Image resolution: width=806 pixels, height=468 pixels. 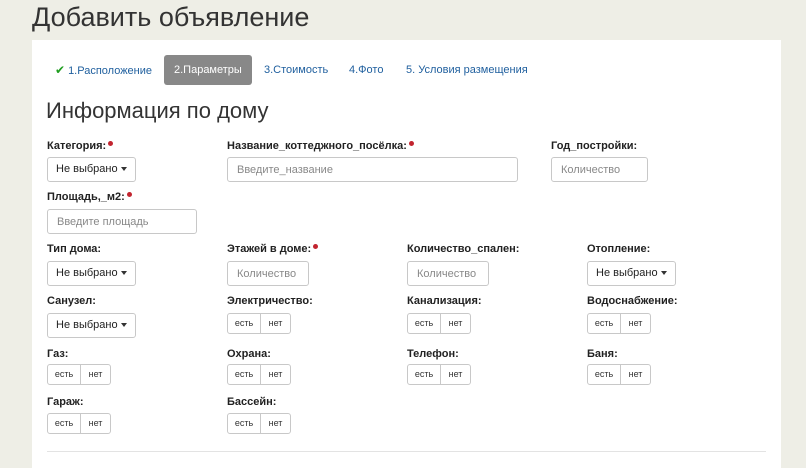 I want to click on category-label: Категория:, so click(x=80, y=146).